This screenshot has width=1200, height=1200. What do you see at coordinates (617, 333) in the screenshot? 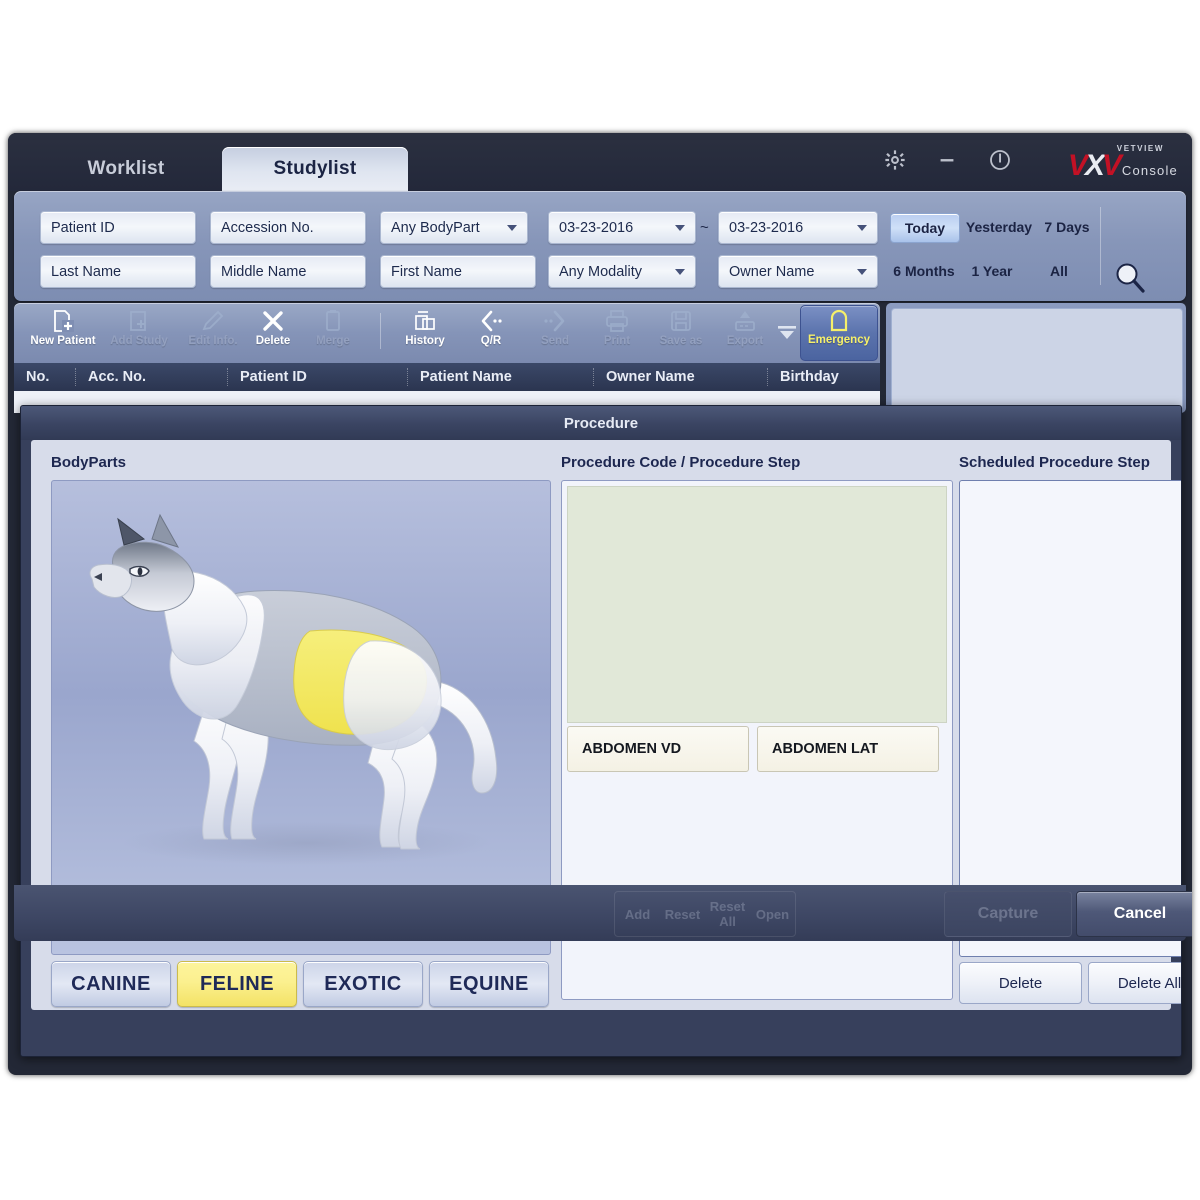
I see `toolbar-print: Print` at bounding box center [617, 333].